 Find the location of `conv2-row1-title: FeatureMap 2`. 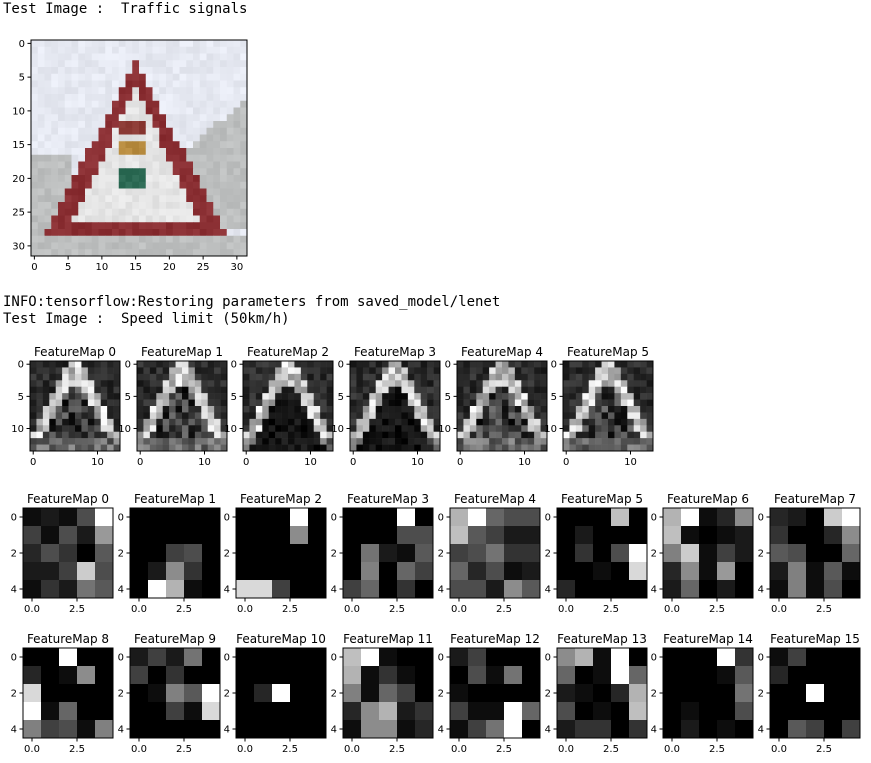

conv2-row1-title: FeatureMap 2 is located at coordinates (281, 499).